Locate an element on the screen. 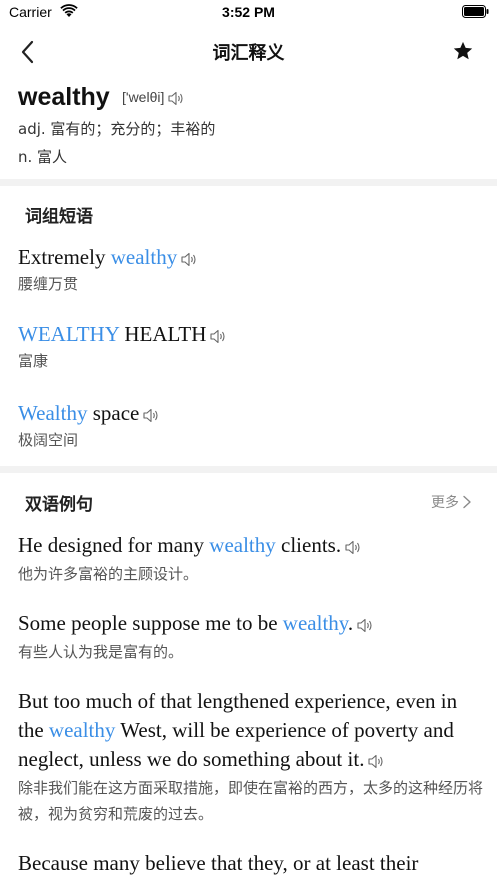 The image size is (497, 883). example-english: He designed for many wealthy clients. is located at coordinates (250, 545).